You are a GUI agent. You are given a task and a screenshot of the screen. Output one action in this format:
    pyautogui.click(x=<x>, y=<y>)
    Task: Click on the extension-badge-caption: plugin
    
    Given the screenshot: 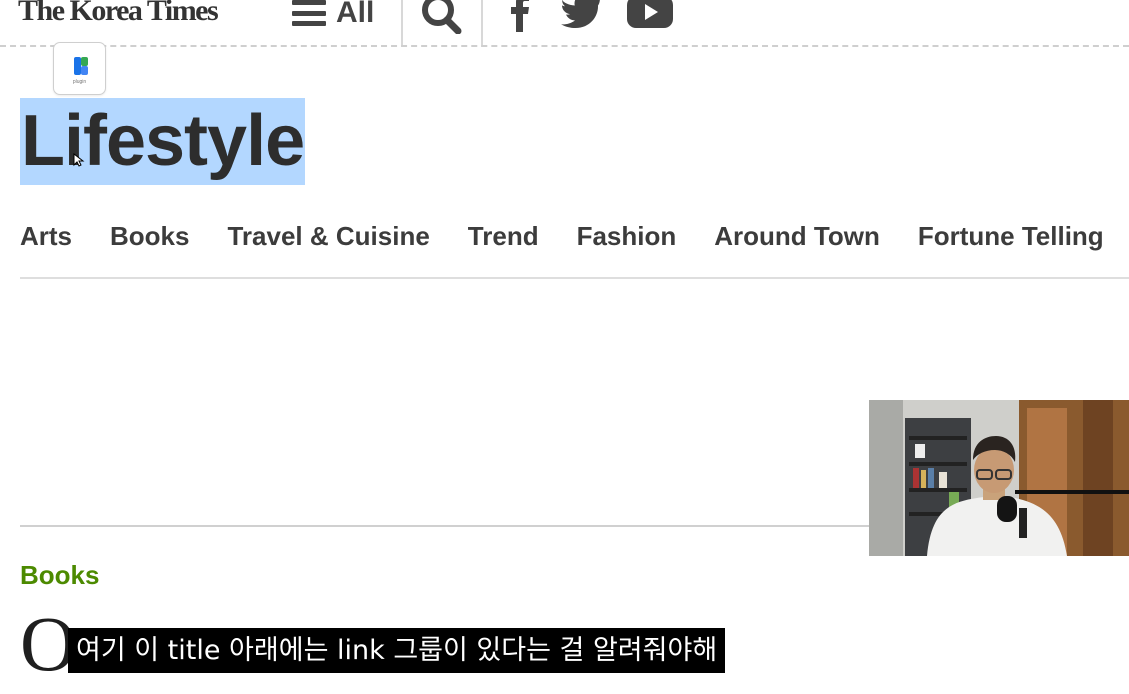 What is the action you would take?
    pyautogui.click(x=79, y=82)
    